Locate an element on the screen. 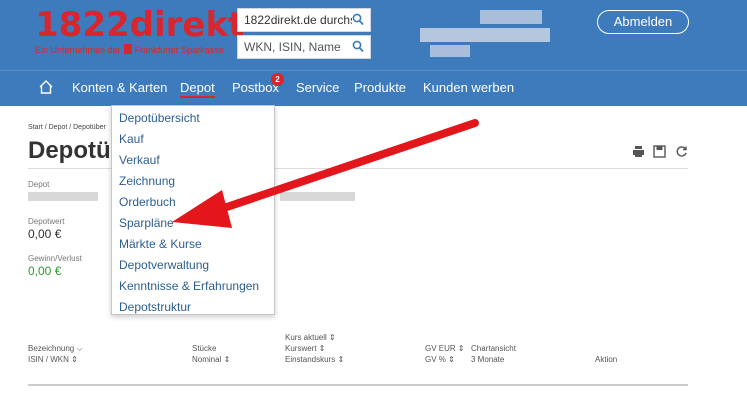  menu-item-kenntnisse: Kenntnisse & Erfahrungen is located at coordinates (189, 286).